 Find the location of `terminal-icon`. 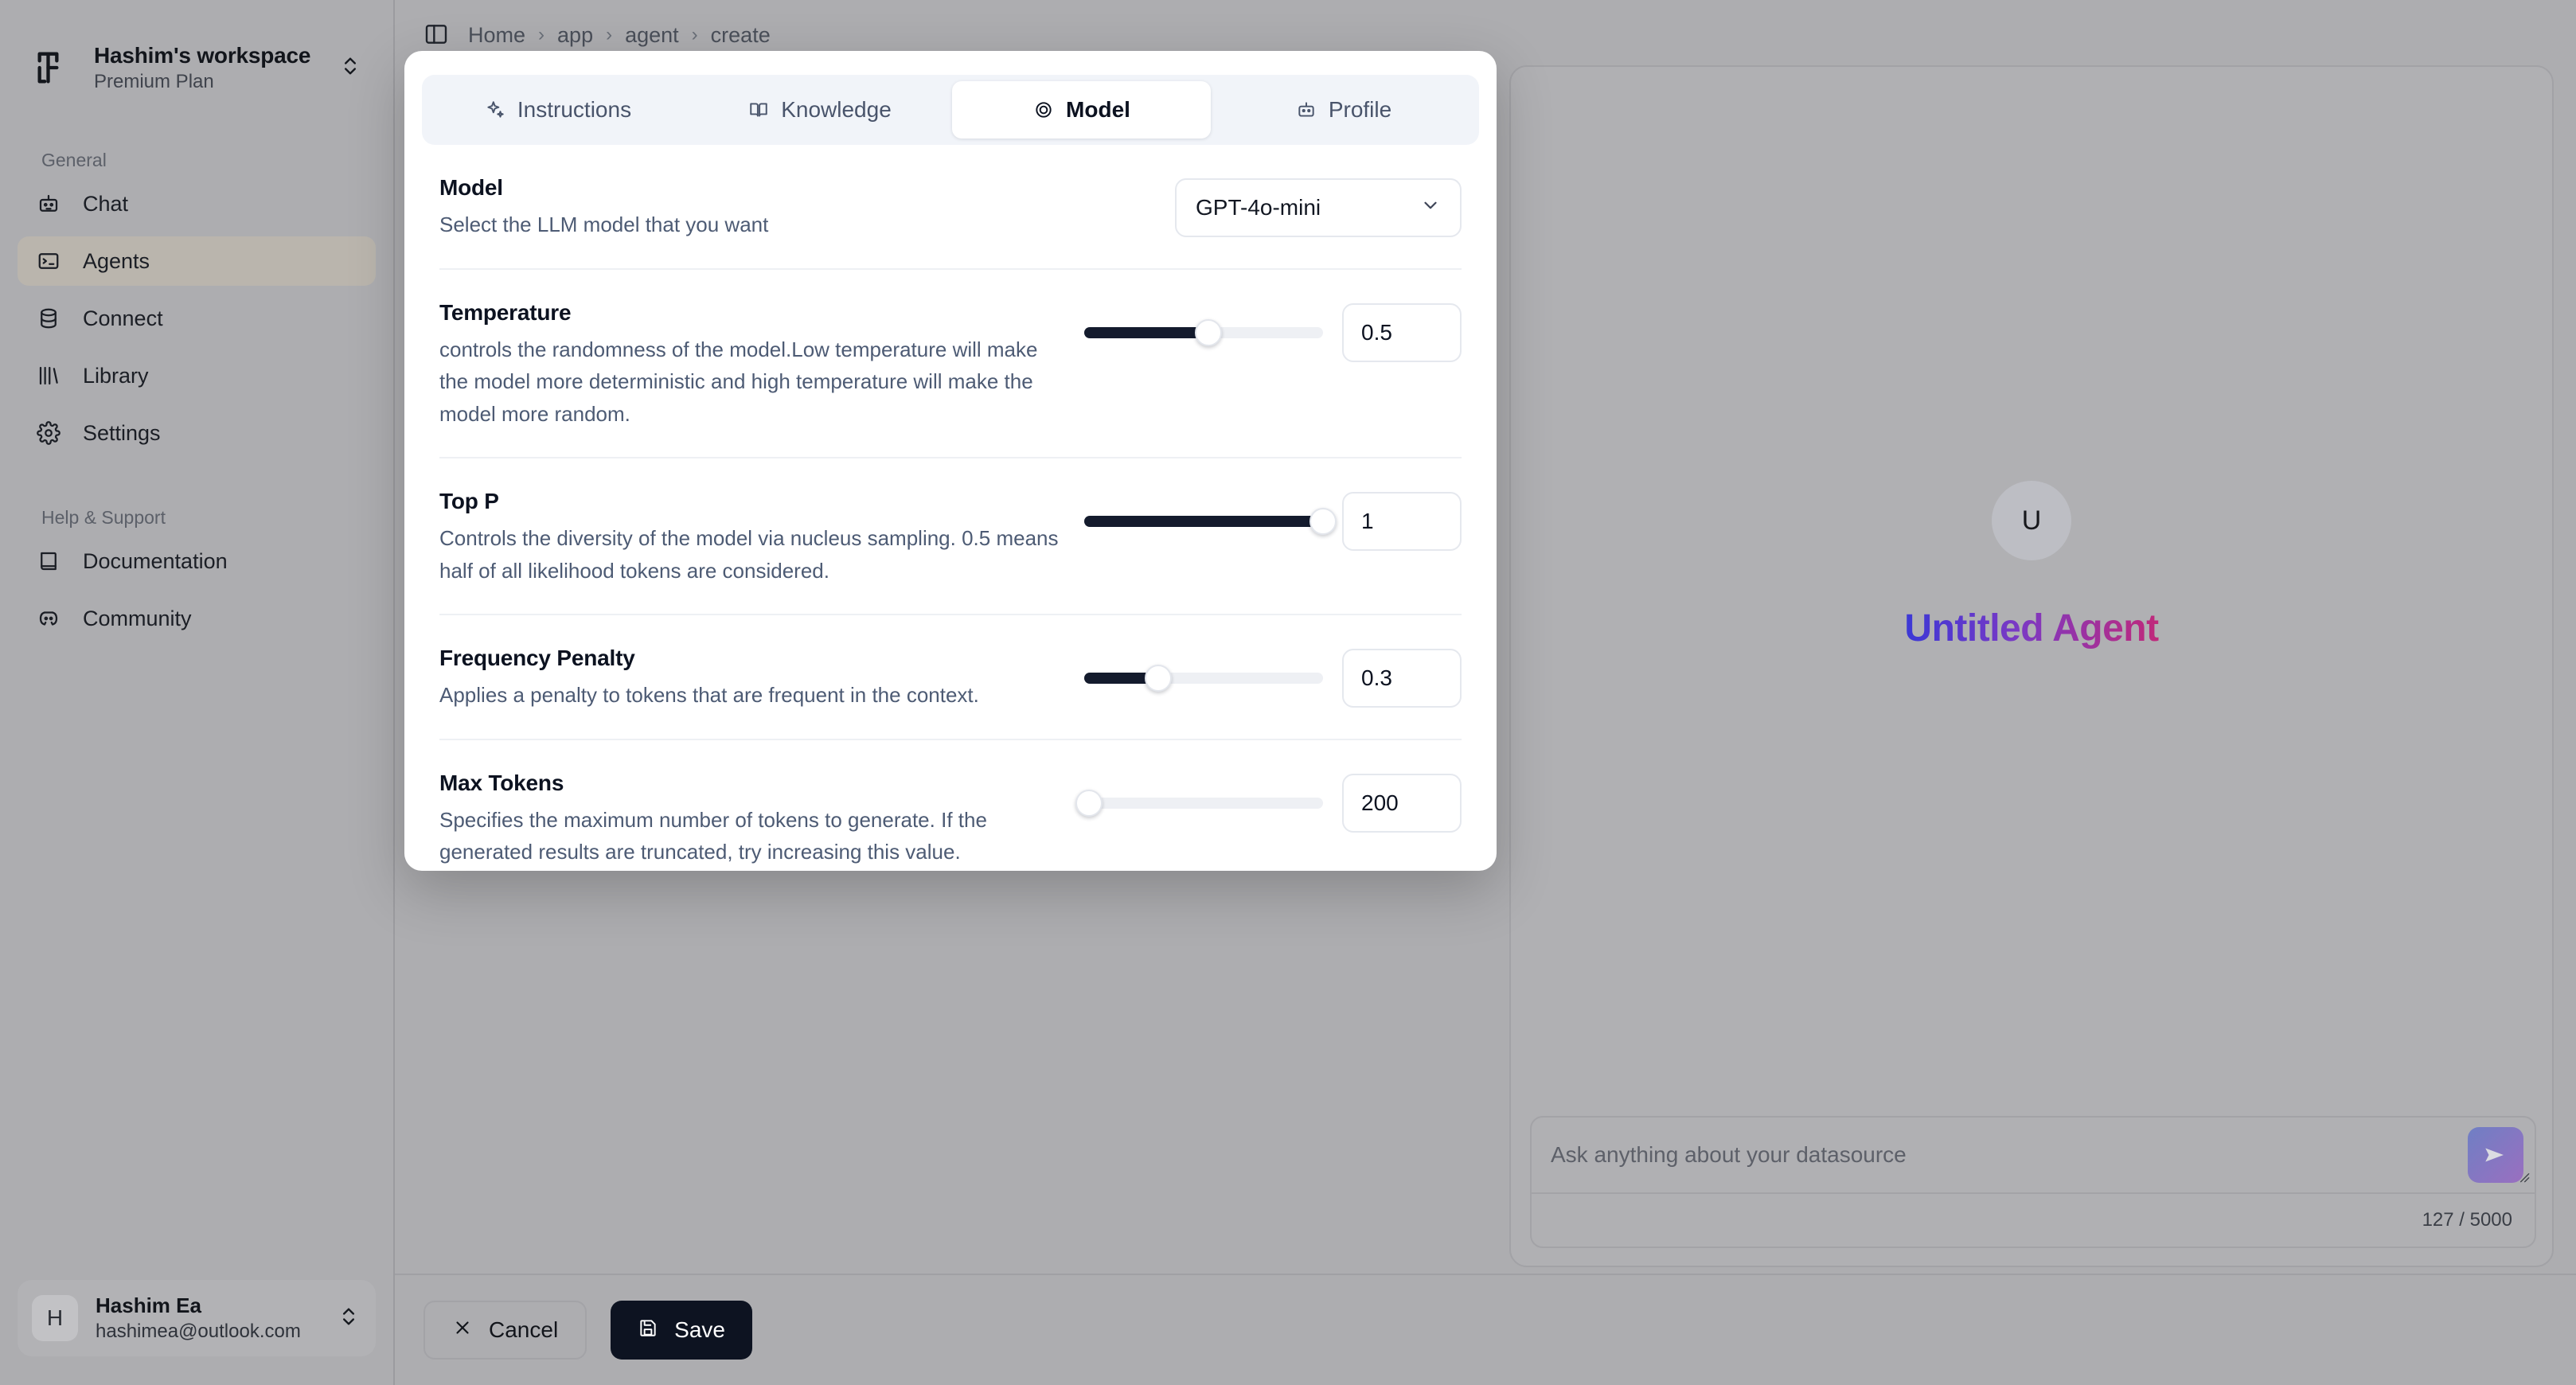

terminal-icon is located at coordinates (48, 262).